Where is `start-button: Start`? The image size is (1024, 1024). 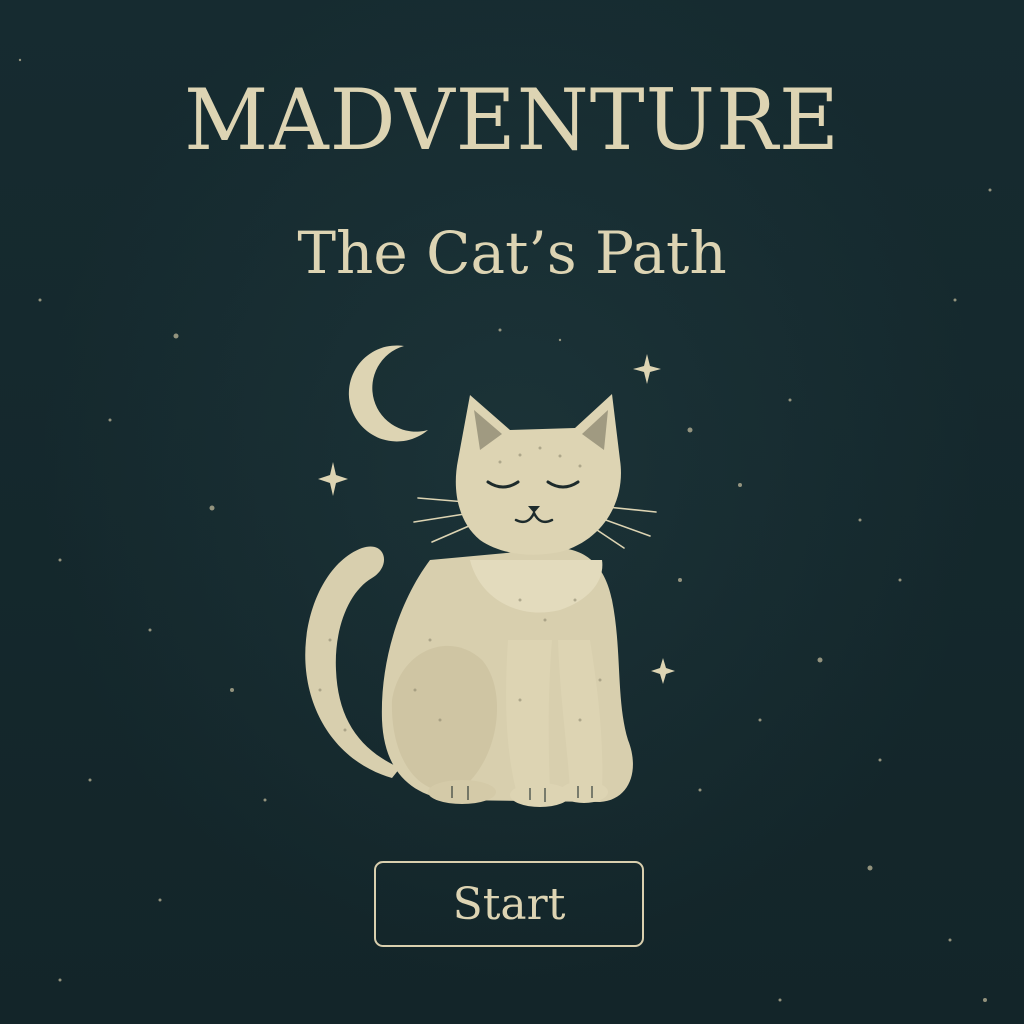 start-button: Start is located at coordinates (509, 904).